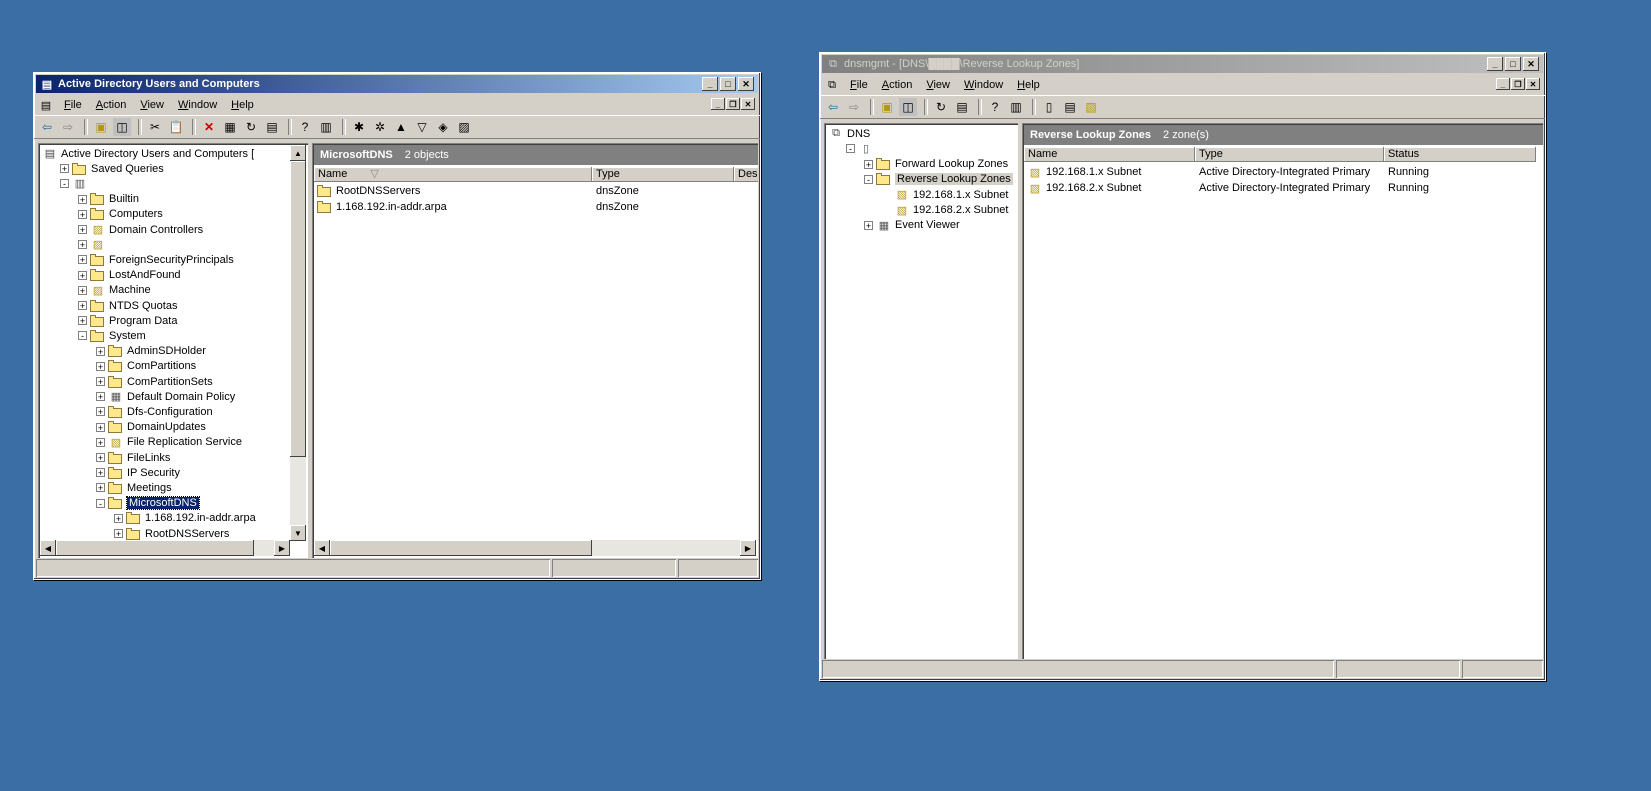 The image size is (1651, 791). I want to click on mmc-console-icon: ▤, so click(46, 105).